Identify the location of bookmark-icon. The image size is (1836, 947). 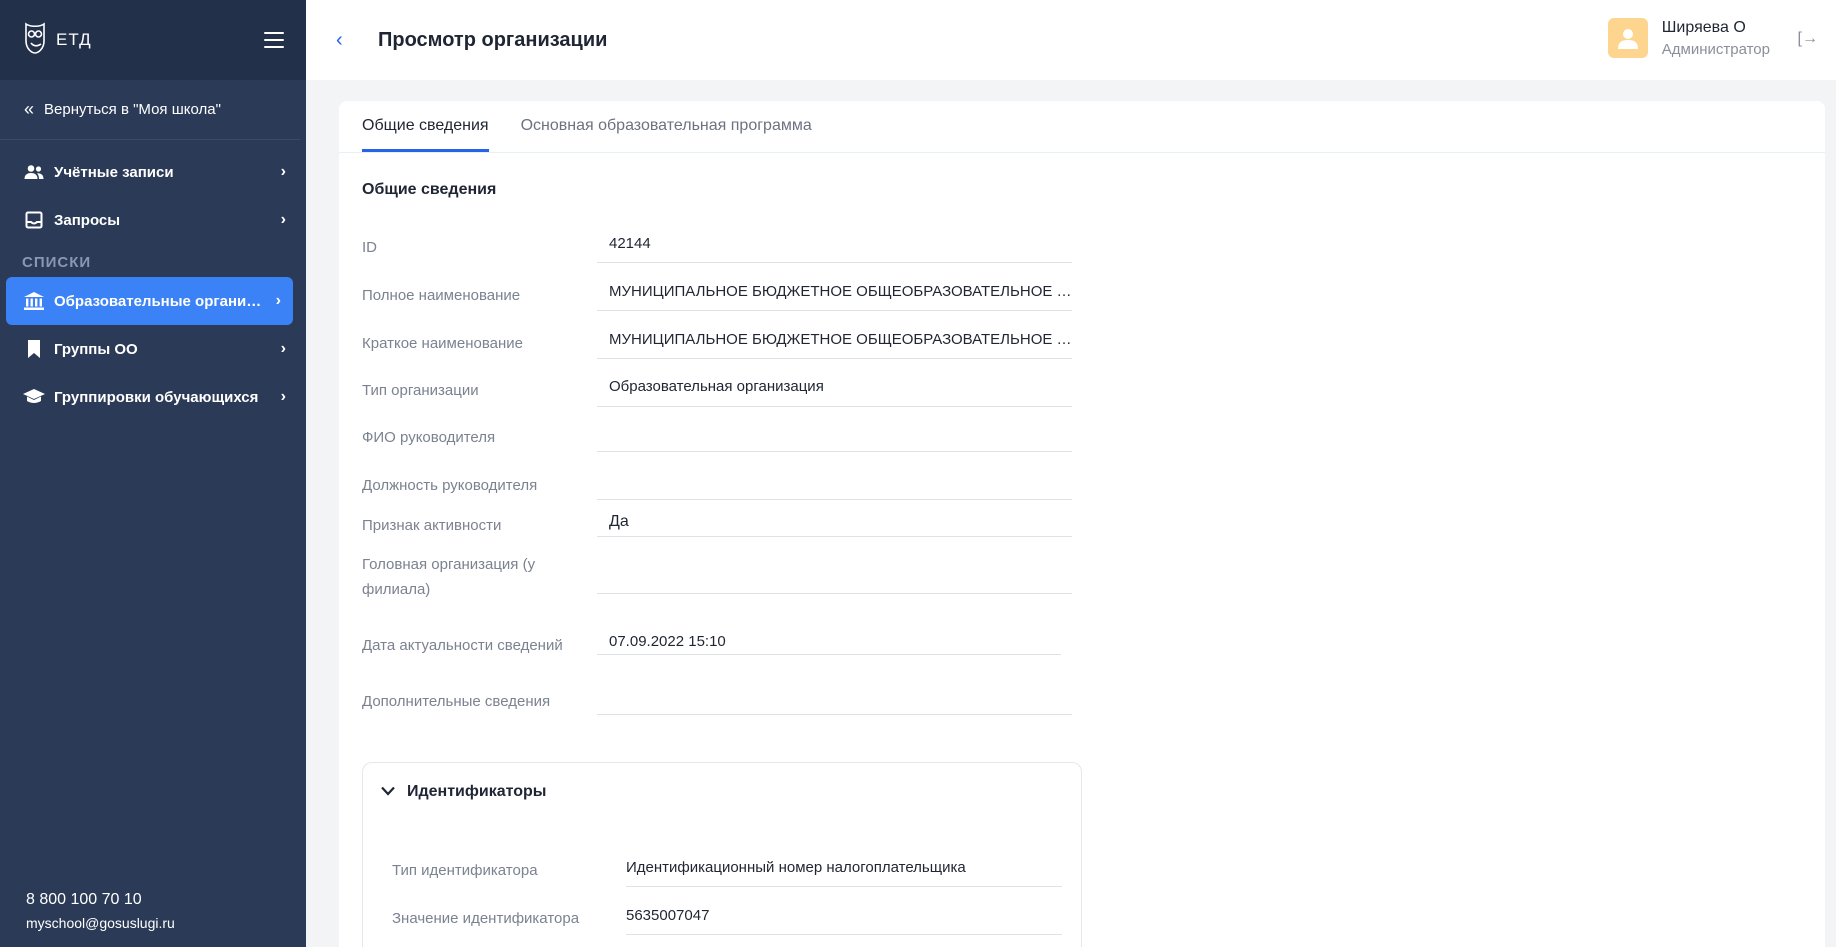
(34, 349).